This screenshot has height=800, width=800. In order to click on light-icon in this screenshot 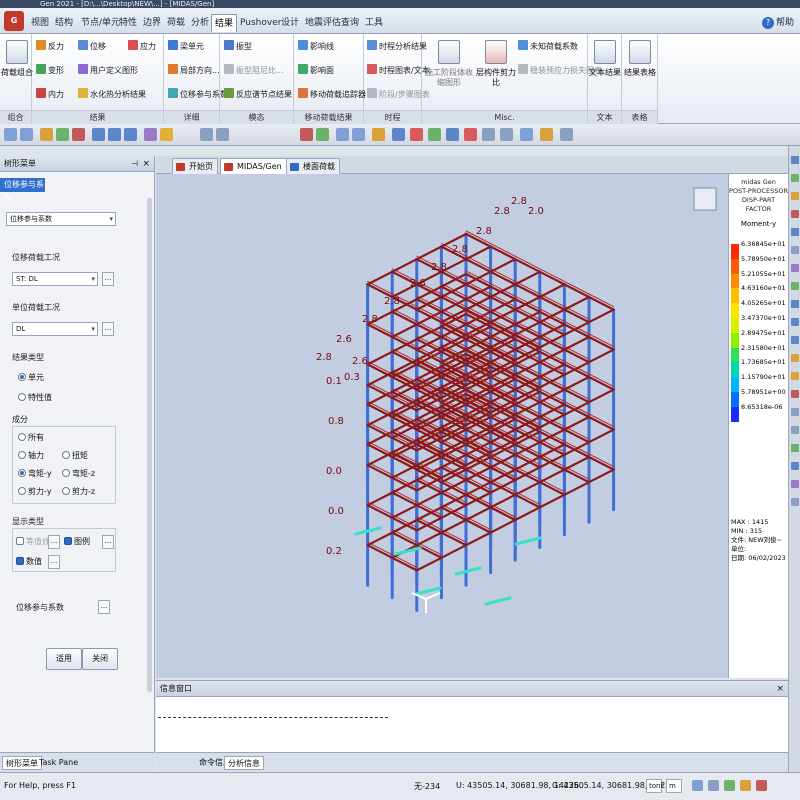, I will do `click(546, 134)`.